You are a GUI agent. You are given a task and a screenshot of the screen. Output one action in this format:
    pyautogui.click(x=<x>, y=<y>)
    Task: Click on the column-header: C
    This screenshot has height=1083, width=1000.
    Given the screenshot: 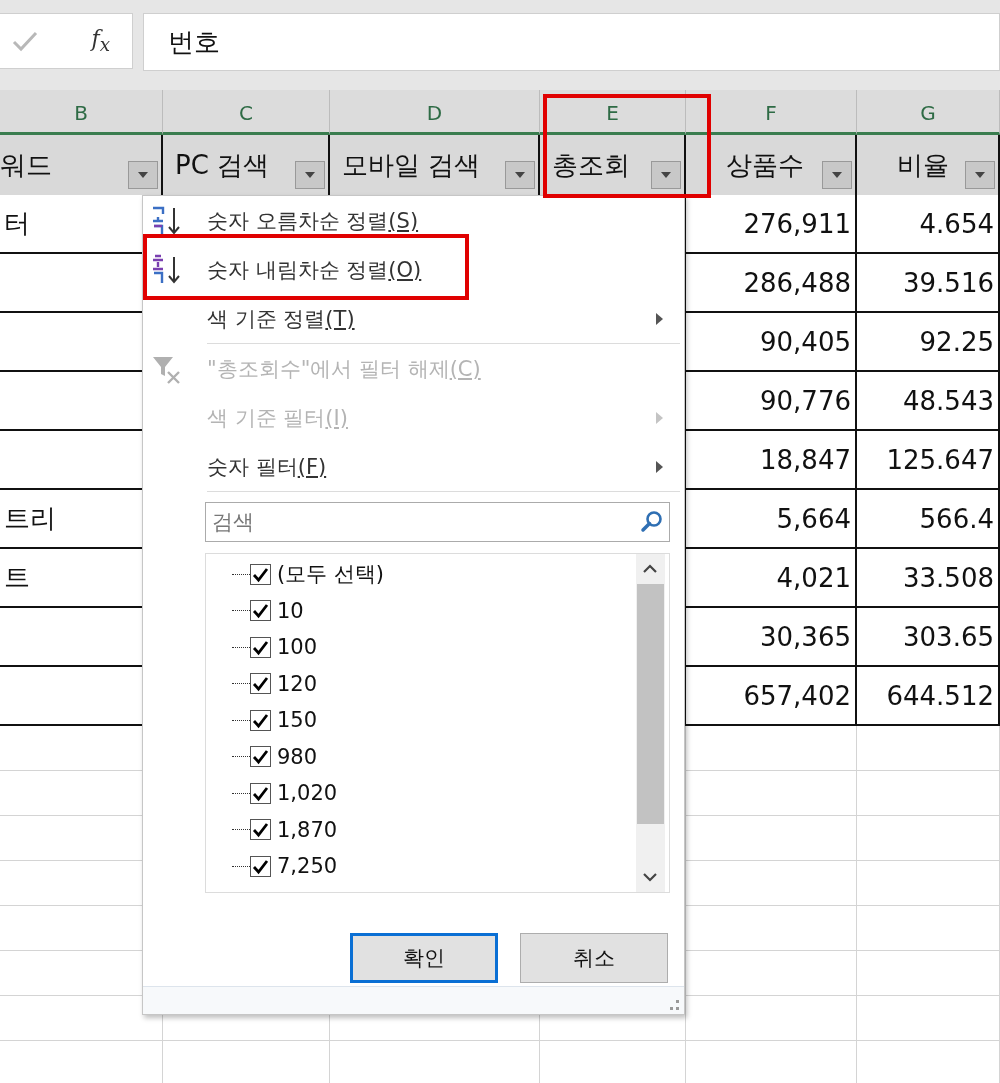 What is the action you would take?
    pyautogui.click(x=246, y=112)
    